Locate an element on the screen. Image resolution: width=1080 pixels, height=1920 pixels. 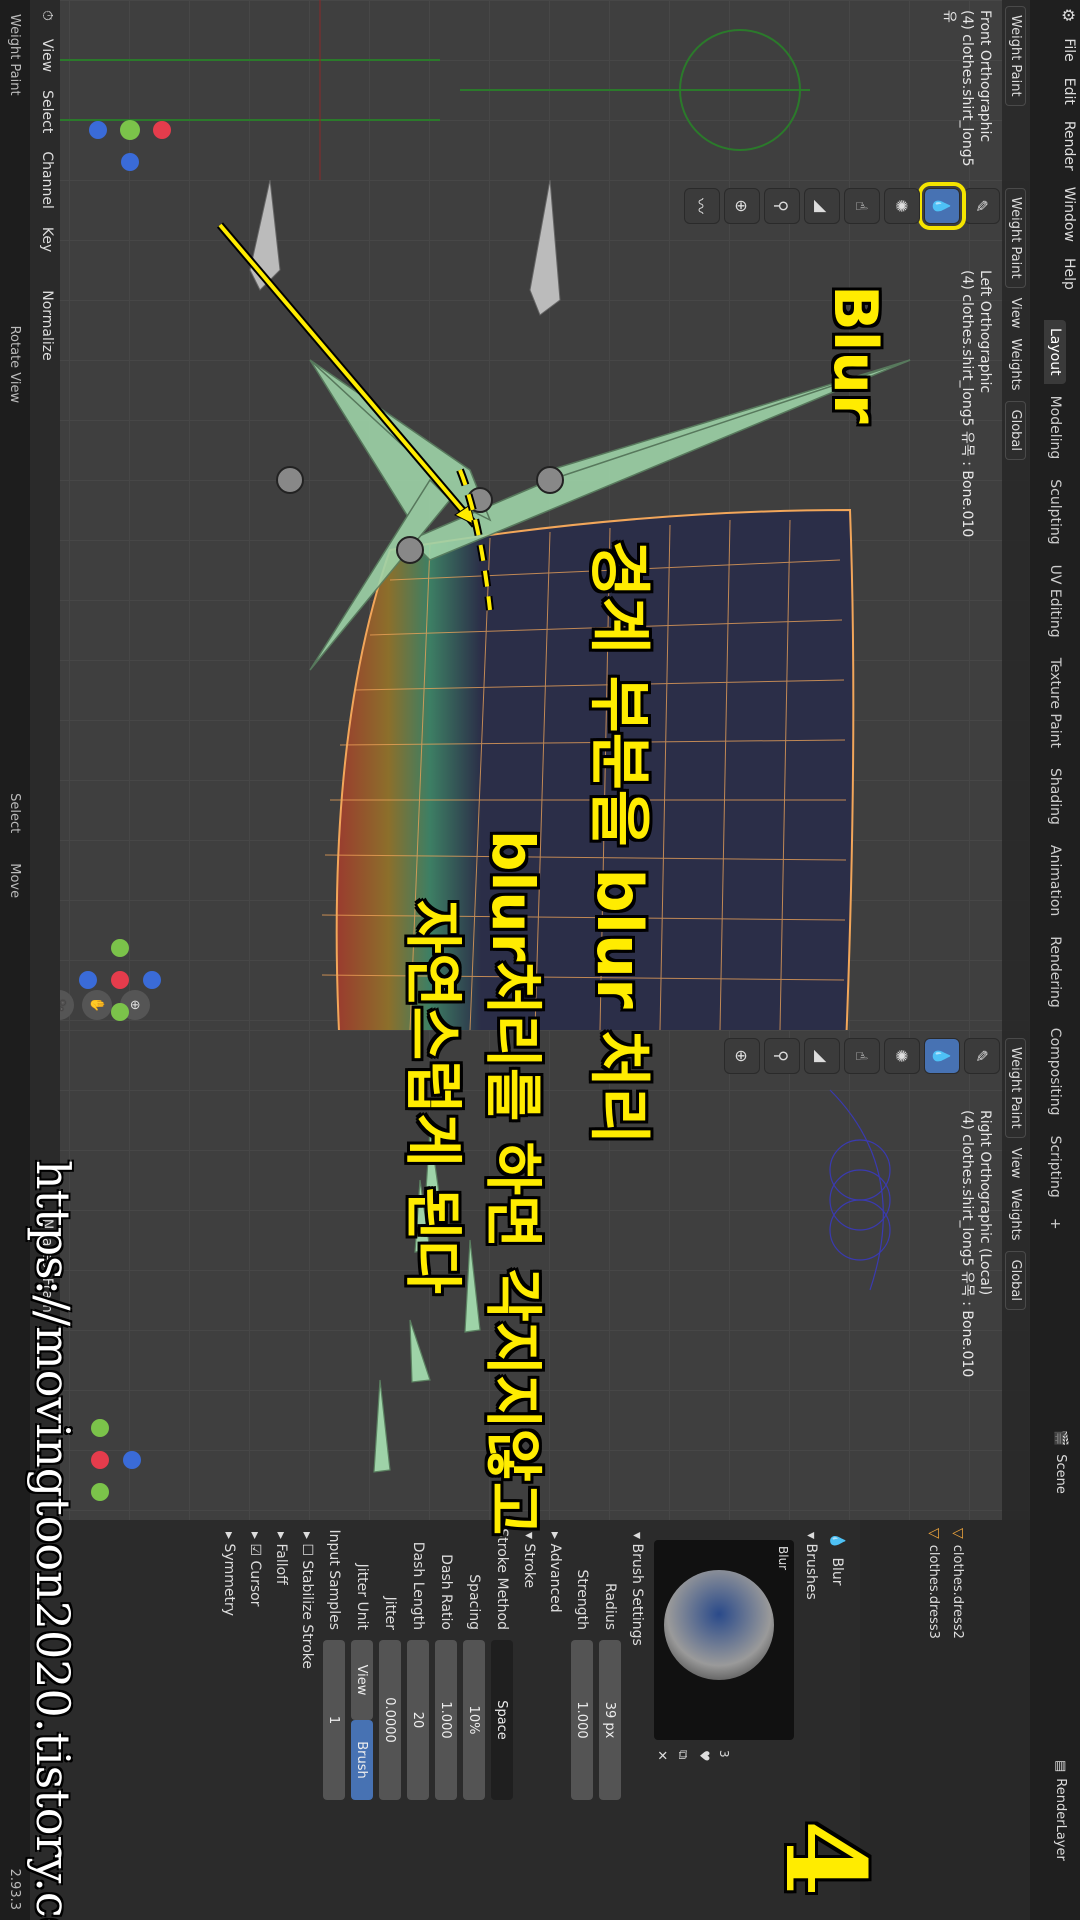
watermark: https://movingtoon2020.tistory.com is located at coordinates (53, 1540).